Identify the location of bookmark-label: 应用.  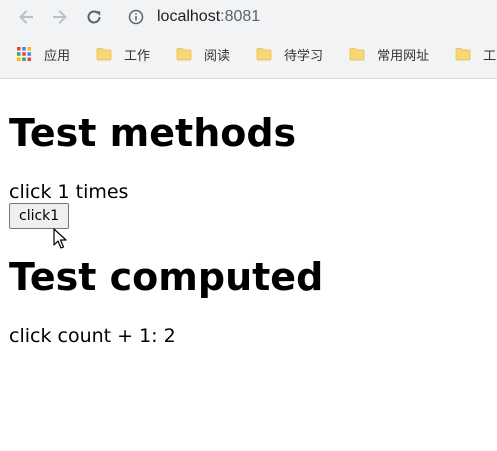
(57, 56).